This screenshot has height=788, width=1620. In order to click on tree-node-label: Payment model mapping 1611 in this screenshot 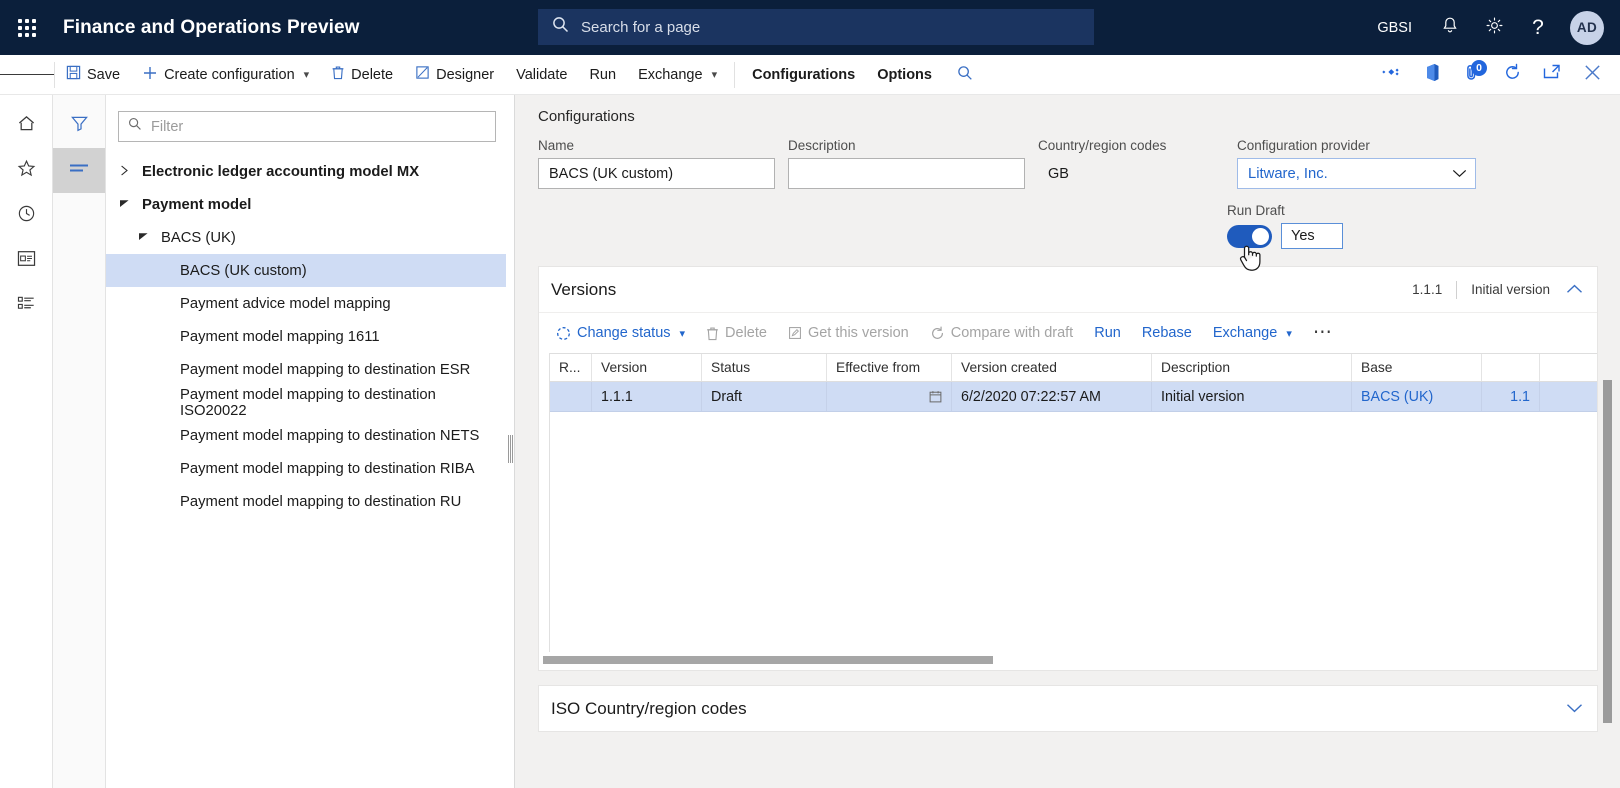, I will do `click(280, 336)`.